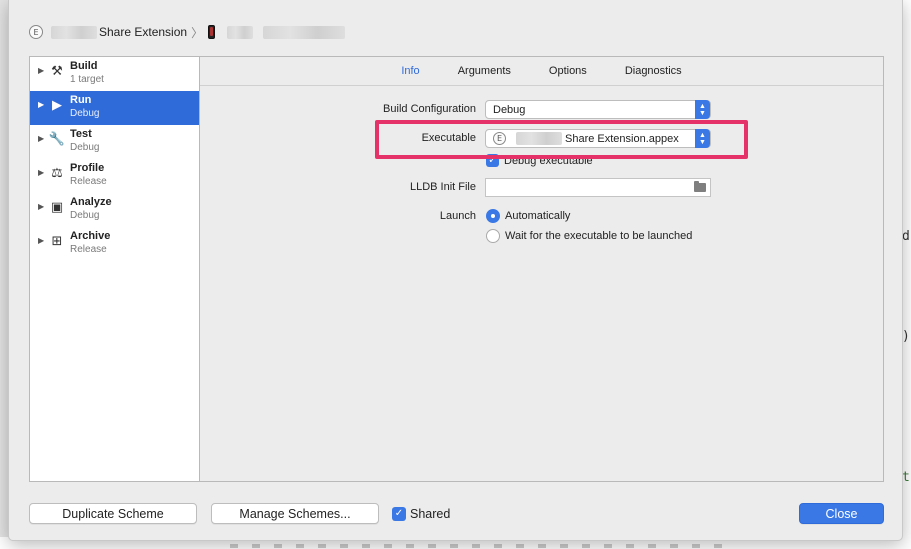  What do you see at coordinates (653, 71) in the screenshot?
I see `tab-diagnostics: Diagnostics` at bounding box center [653, 71].